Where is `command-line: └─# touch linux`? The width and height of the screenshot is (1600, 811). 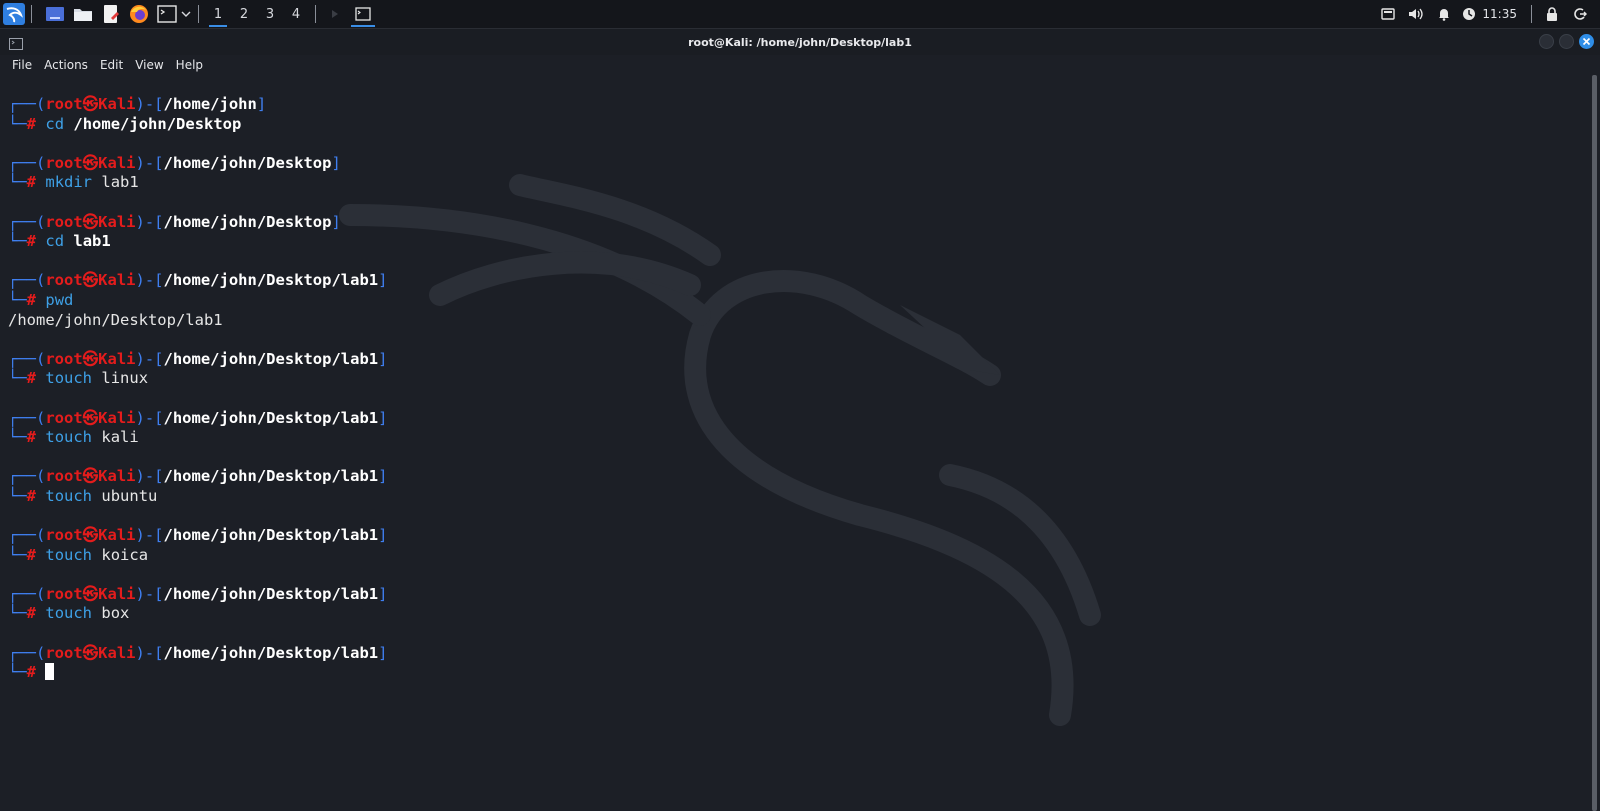
command-line: └─# touch linux is located at coordinates (197, 379).